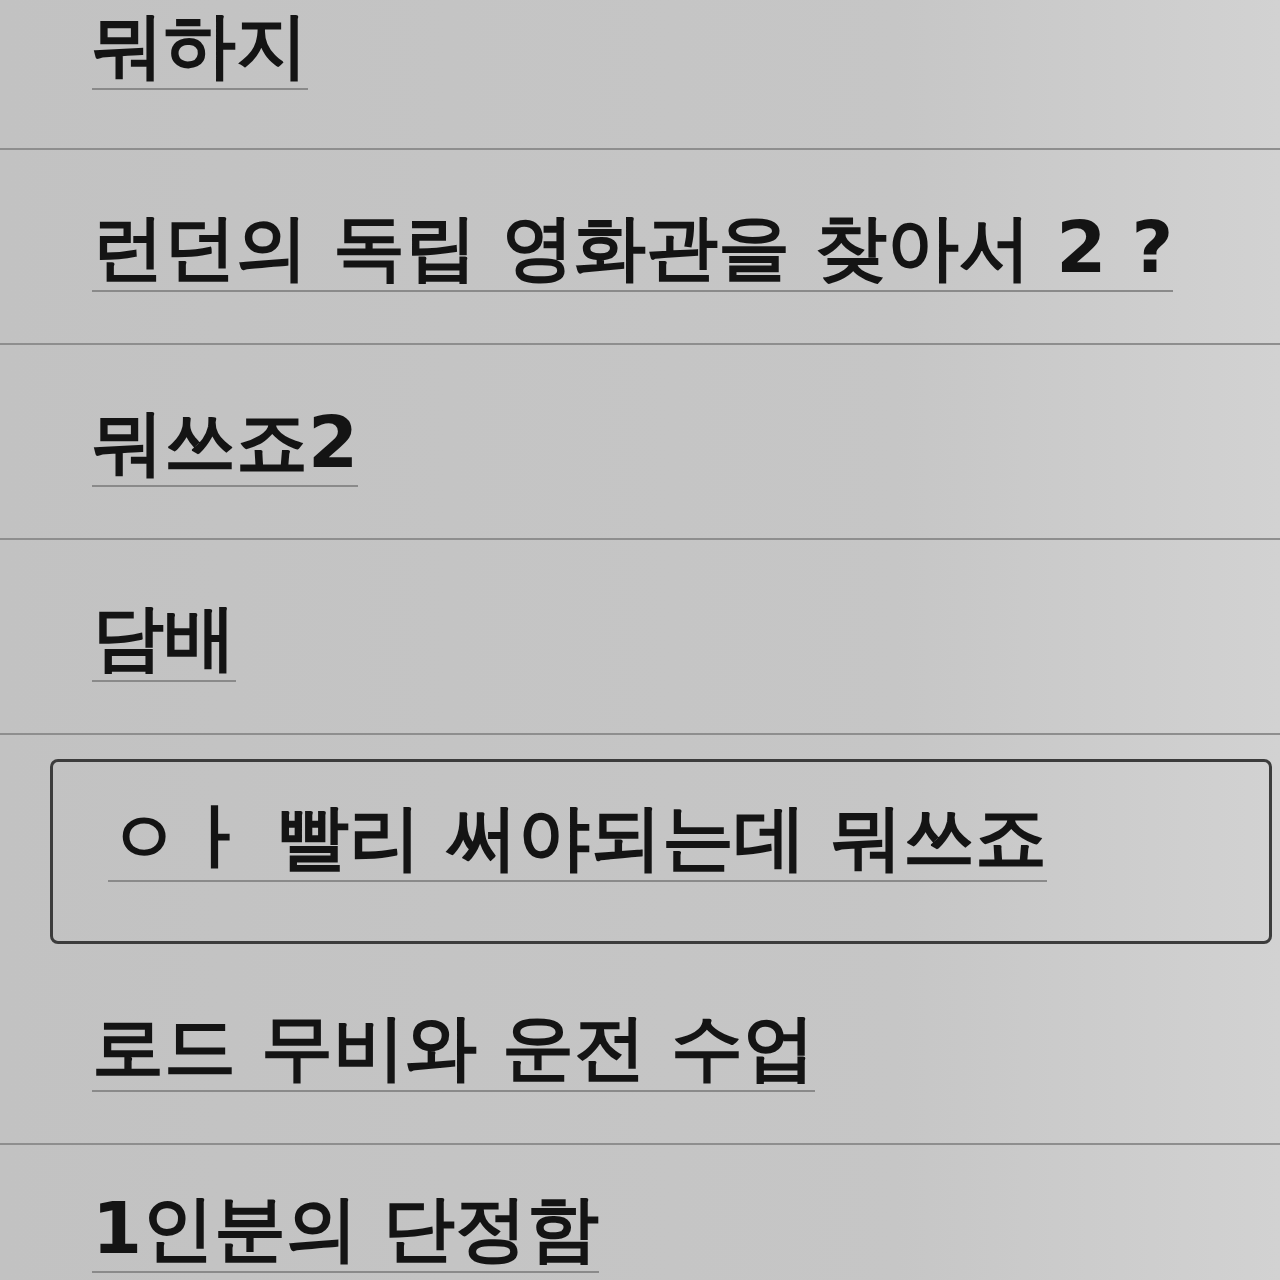 Image resolution: width=1280 pixels, height=1280 pixels. Describe the element at coordinates (346, 1232) in the screenshot. I see `list-item-title: 1인분의 단정함` at that location.